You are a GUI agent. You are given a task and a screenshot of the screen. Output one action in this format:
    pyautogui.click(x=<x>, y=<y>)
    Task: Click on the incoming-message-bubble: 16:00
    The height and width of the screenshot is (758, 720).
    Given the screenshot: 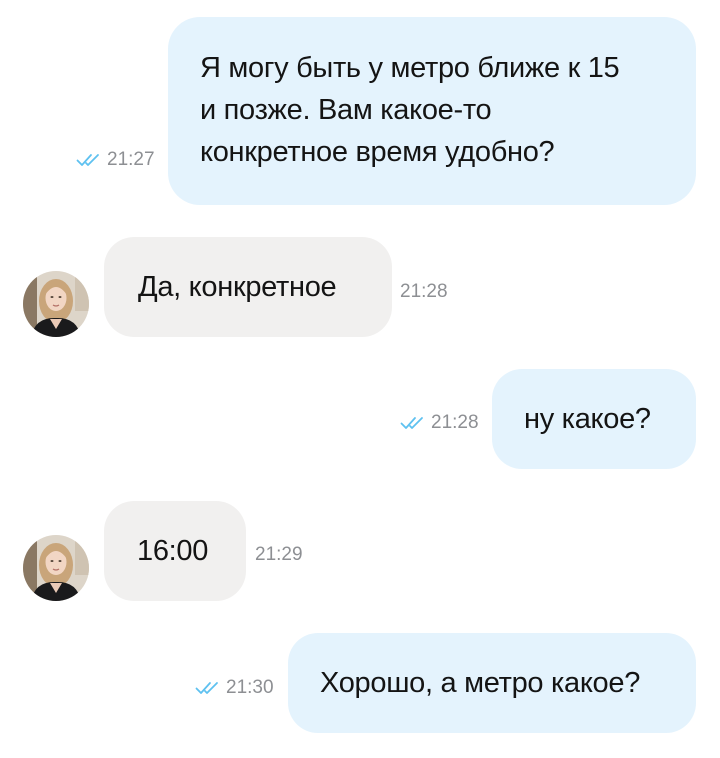 What is the action you would take?
    pyautogui.click(x=175, y=551)
    